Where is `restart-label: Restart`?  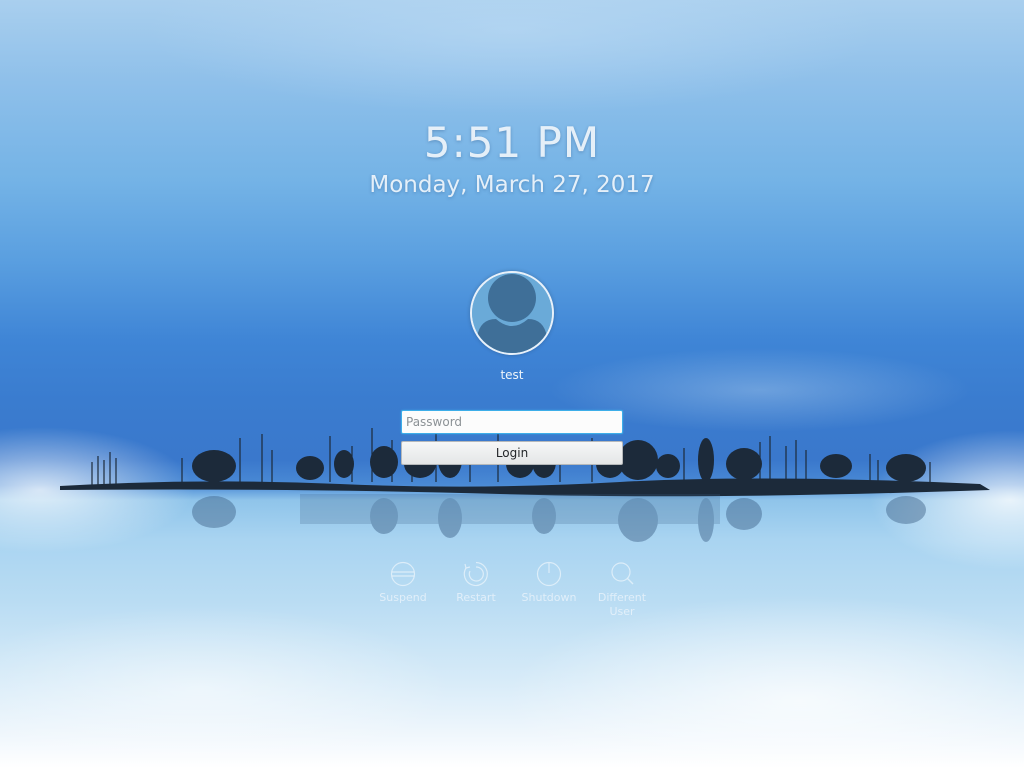
restart-label: Restart is located at coordinates (476, 597).